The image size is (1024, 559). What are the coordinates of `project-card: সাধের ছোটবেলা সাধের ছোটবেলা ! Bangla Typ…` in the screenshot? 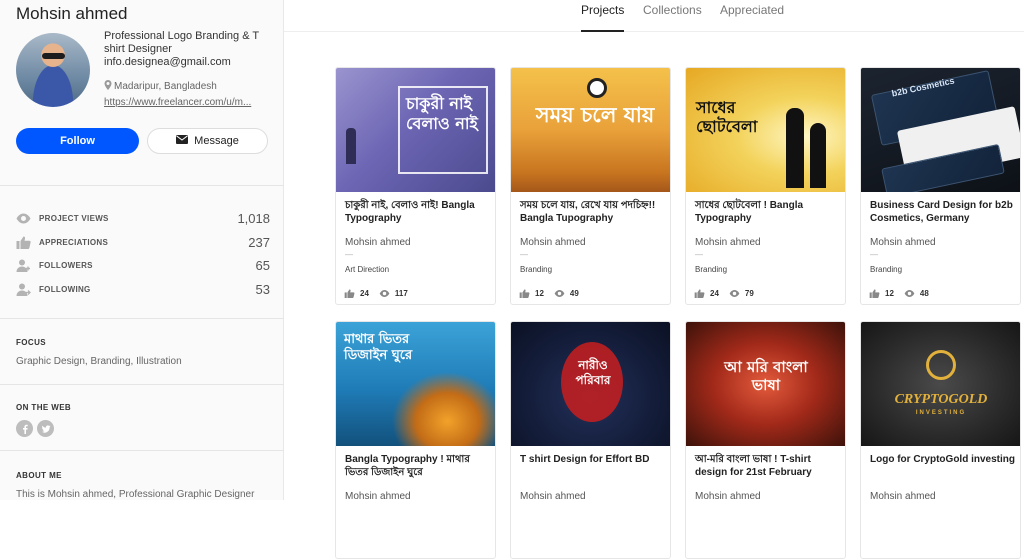 It's located at (765, 186).